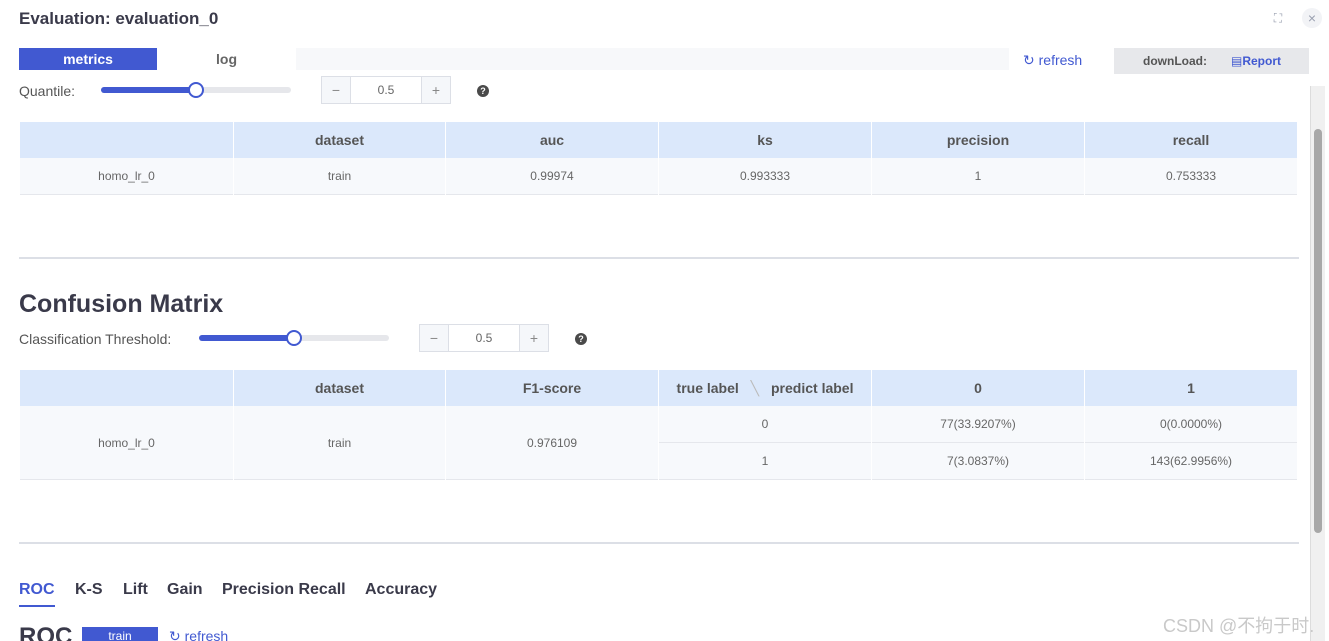 Image resolution: width=1329 pixels, height=641 pixels. I want to click on dataset-badge: train, so click(120, 634).